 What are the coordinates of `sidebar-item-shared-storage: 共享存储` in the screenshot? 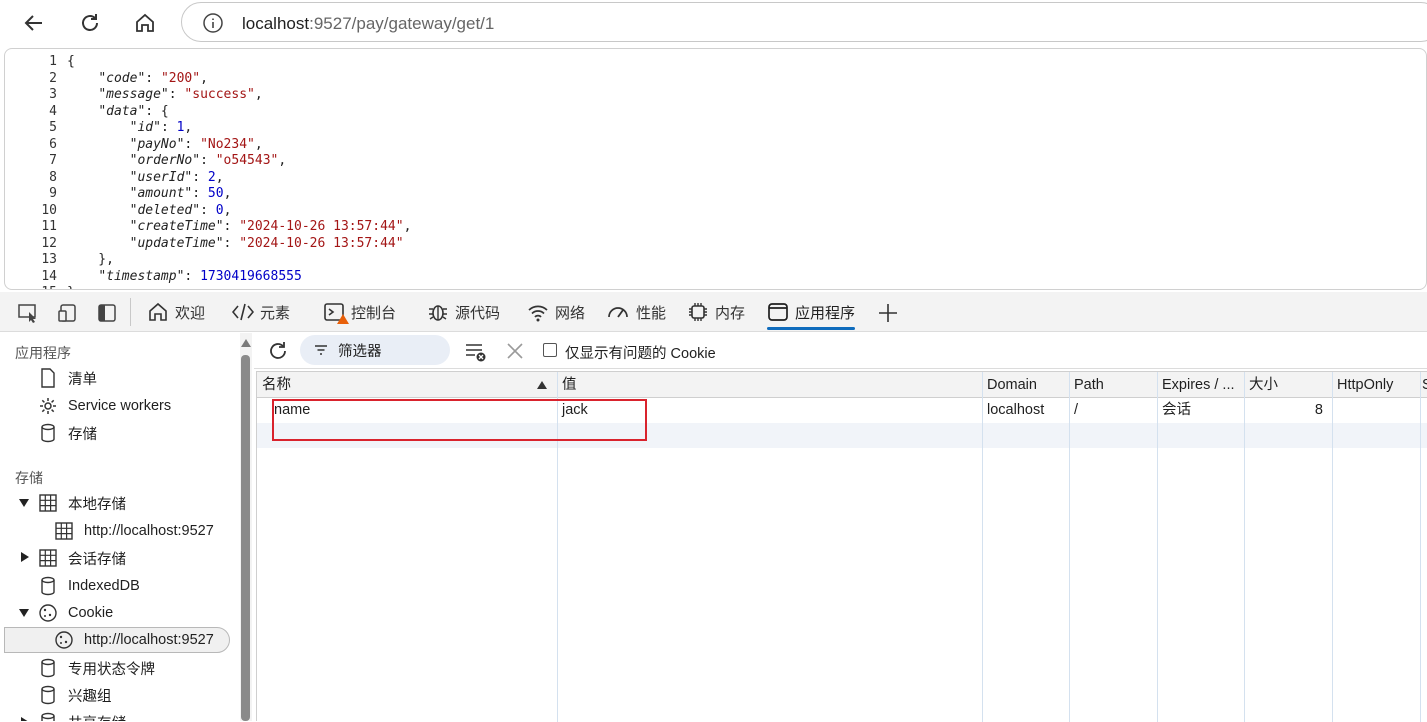 It's located at (82, 715).